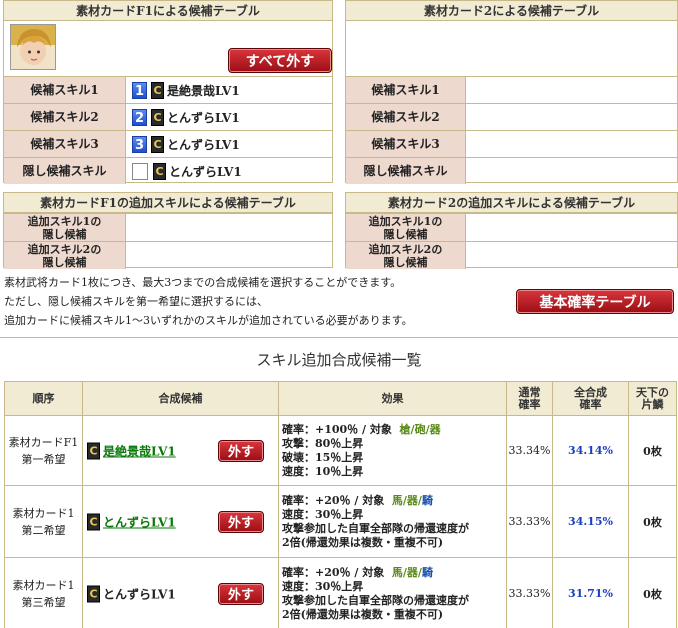  I want to click on candidate-name: C 是絶景哉LV1, so click(131, 450).